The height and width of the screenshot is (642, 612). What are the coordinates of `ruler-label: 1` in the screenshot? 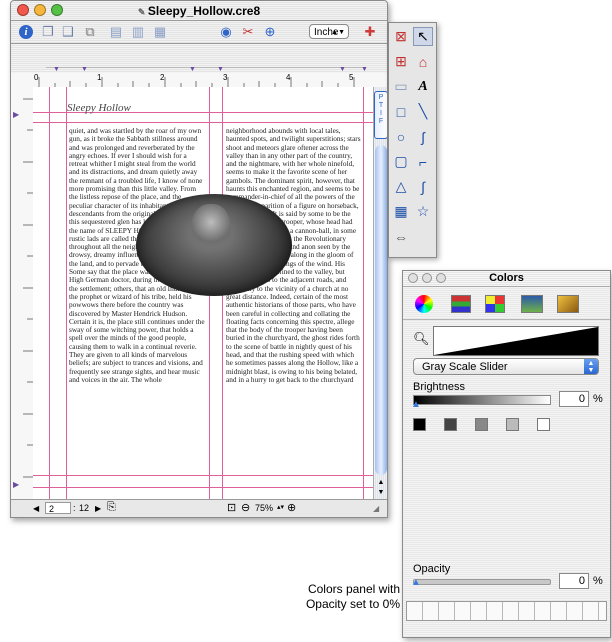 It's located at (99, 77).